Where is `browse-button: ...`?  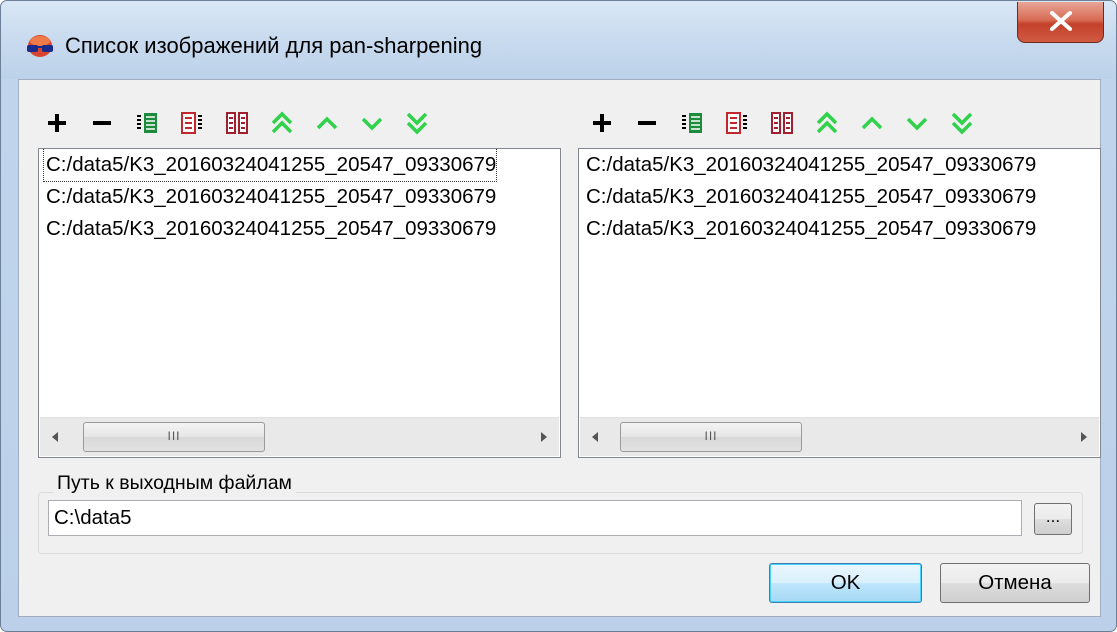 browse-button: ... is located at coordinates (1053, 519).